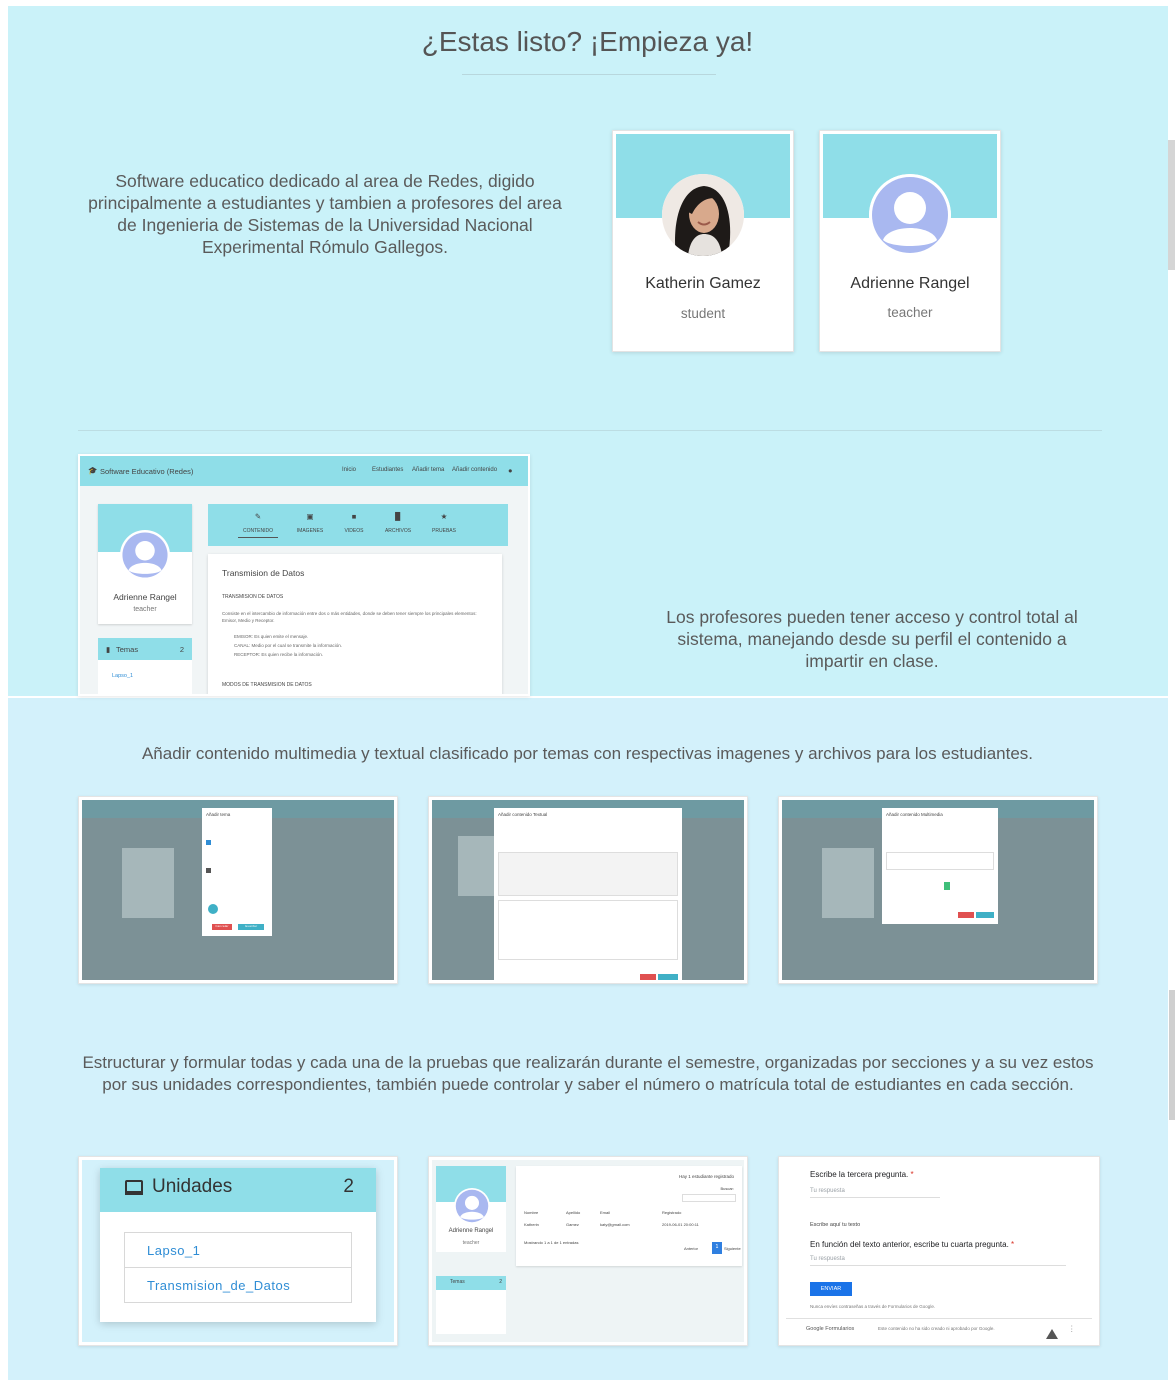 This screenshot has width=1175, height=1380. What do you see at coordinates (551, 1242) in the screenshot?
I see `table-footer: Mostrando 1 a 1 de 1 entradas` at bounding box center [551, 1242].